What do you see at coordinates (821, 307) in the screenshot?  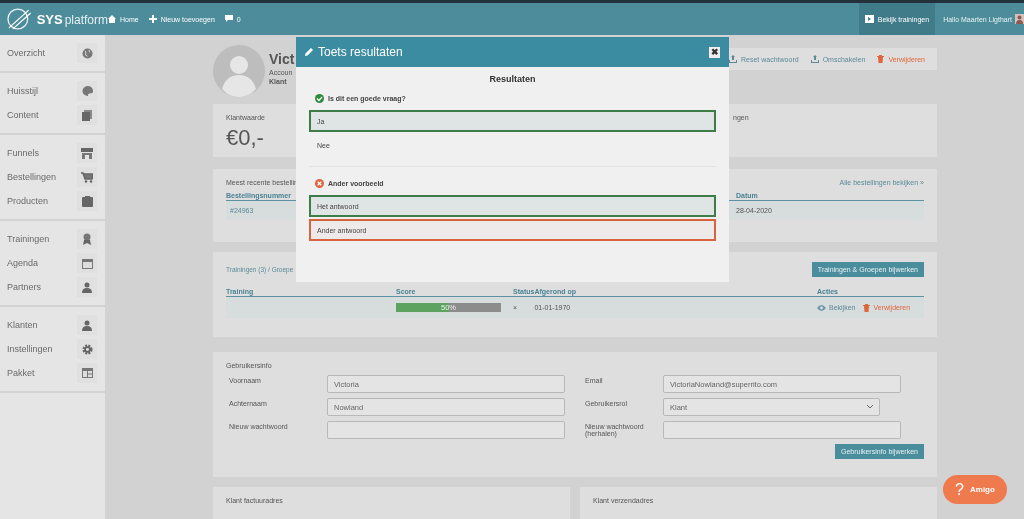 I see `eye-icon` at bounding box center [821, 307].